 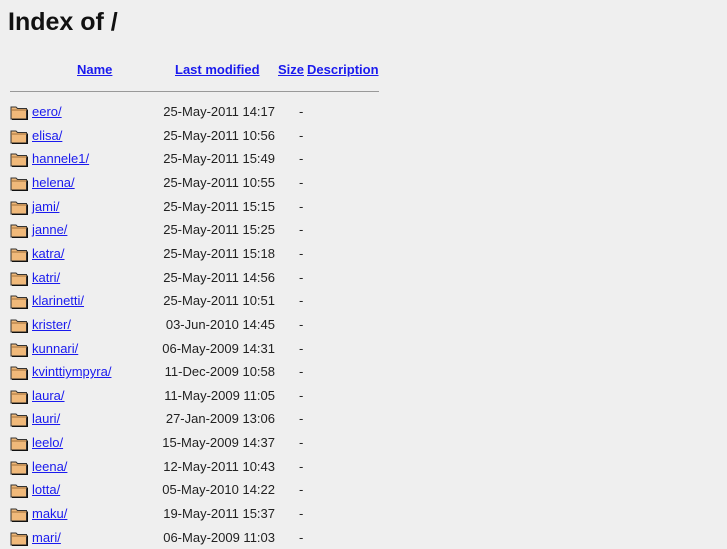 What do you see at coordinates (343, 69) in the screenshot?
I see `sort-by-description-link: Description` at bounding box center [343, 69].